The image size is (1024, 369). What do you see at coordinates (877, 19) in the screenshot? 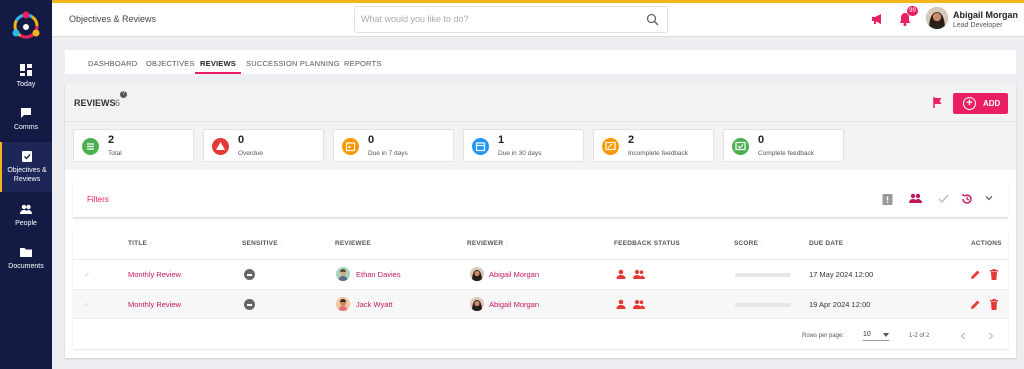
I see `megaphone-icon` at bounding box center [877, 19].